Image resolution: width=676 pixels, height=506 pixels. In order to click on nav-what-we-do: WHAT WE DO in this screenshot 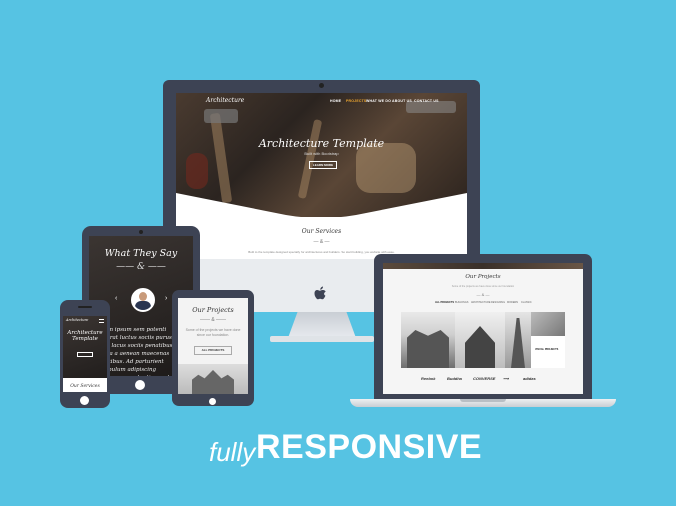, I will do `click(378, 101)`.